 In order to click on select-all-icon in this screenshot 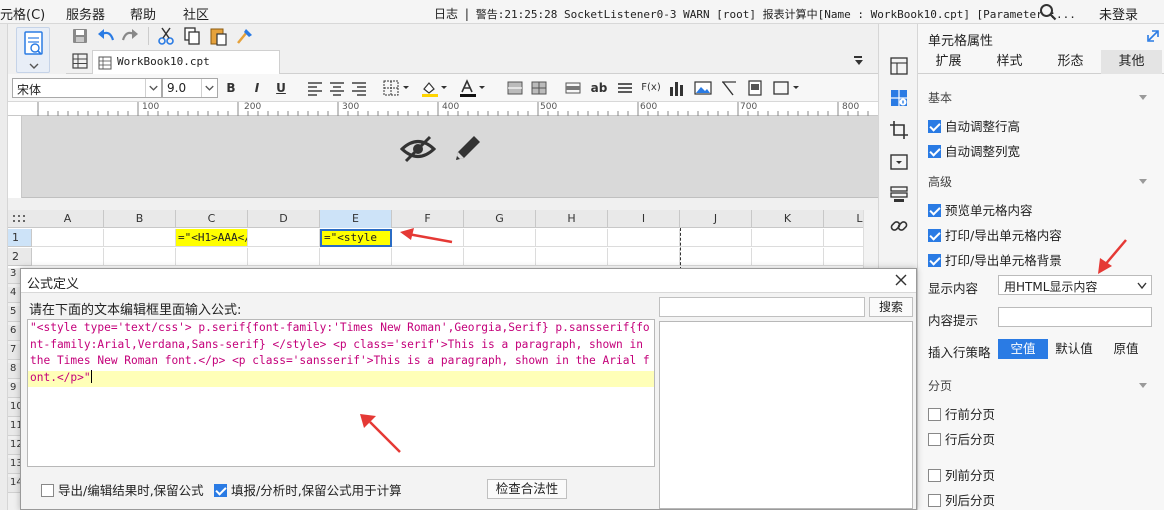, I will do `click(19, 219)`.